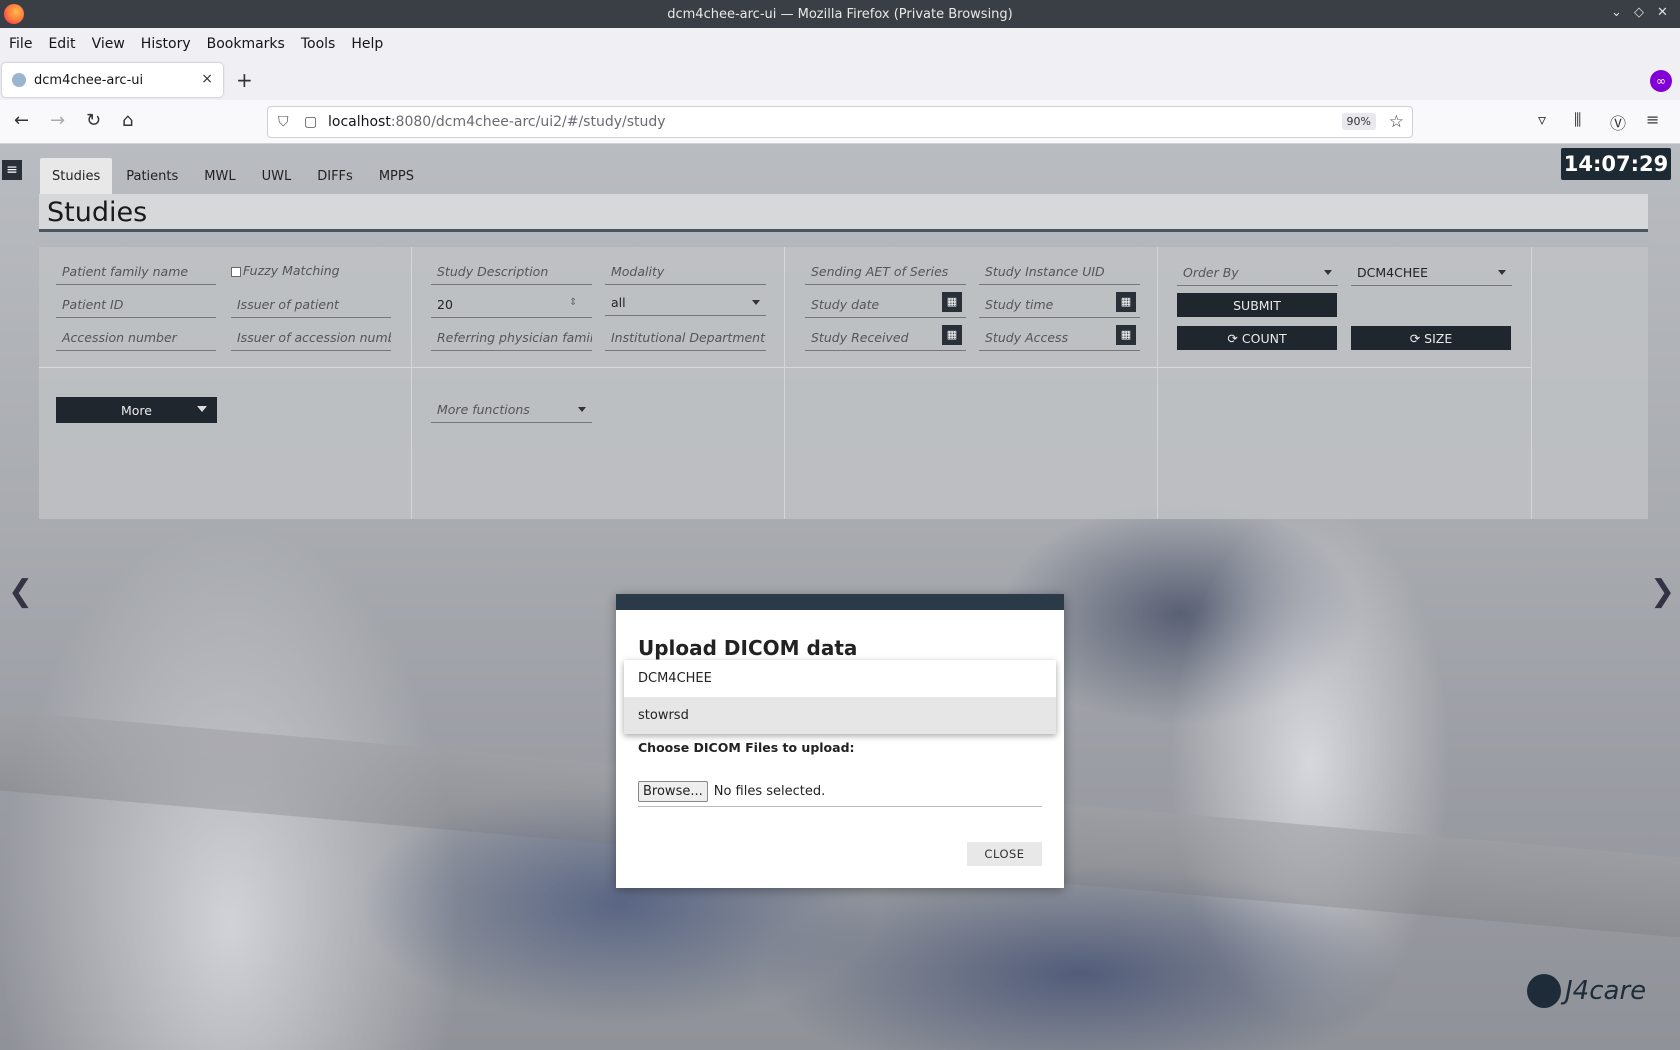  What do you see at coordinates (136, 410) in the screenshot?
I see `more-button: More` at bounding box center [136, 410].